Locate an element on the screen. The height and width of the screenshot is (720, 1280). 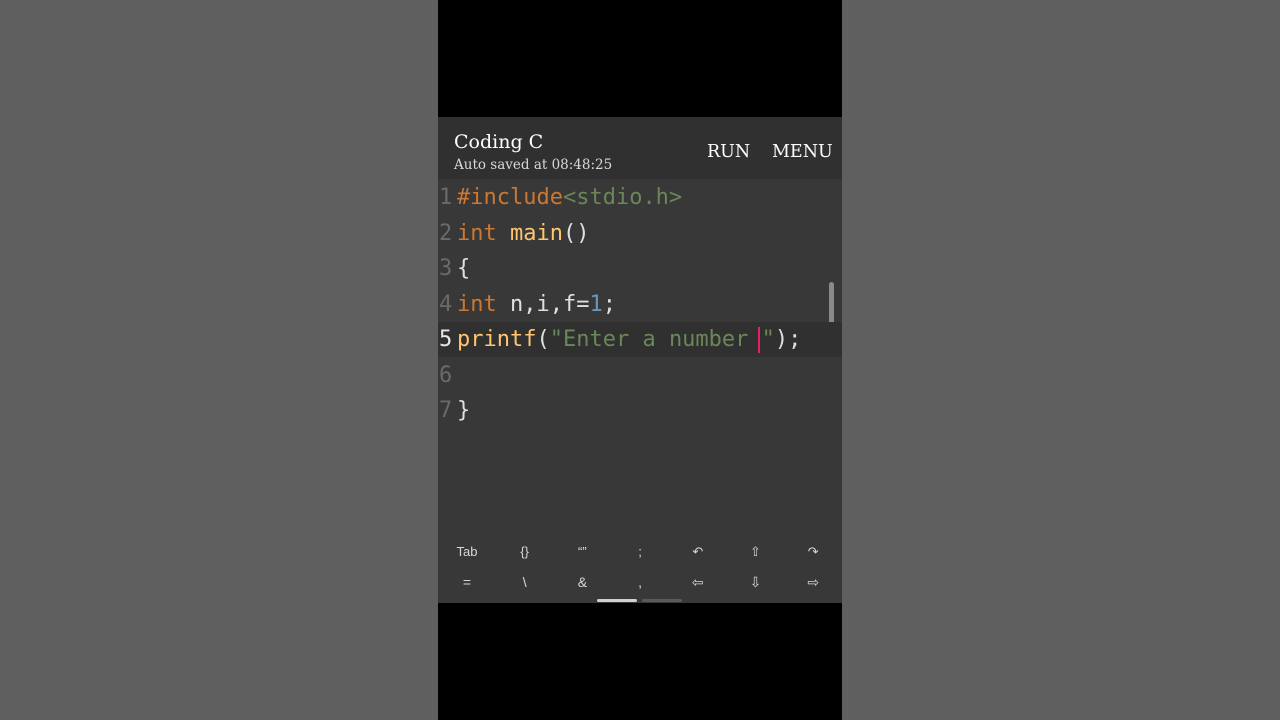
line-number: 1 is located at coordinates (446, 197).